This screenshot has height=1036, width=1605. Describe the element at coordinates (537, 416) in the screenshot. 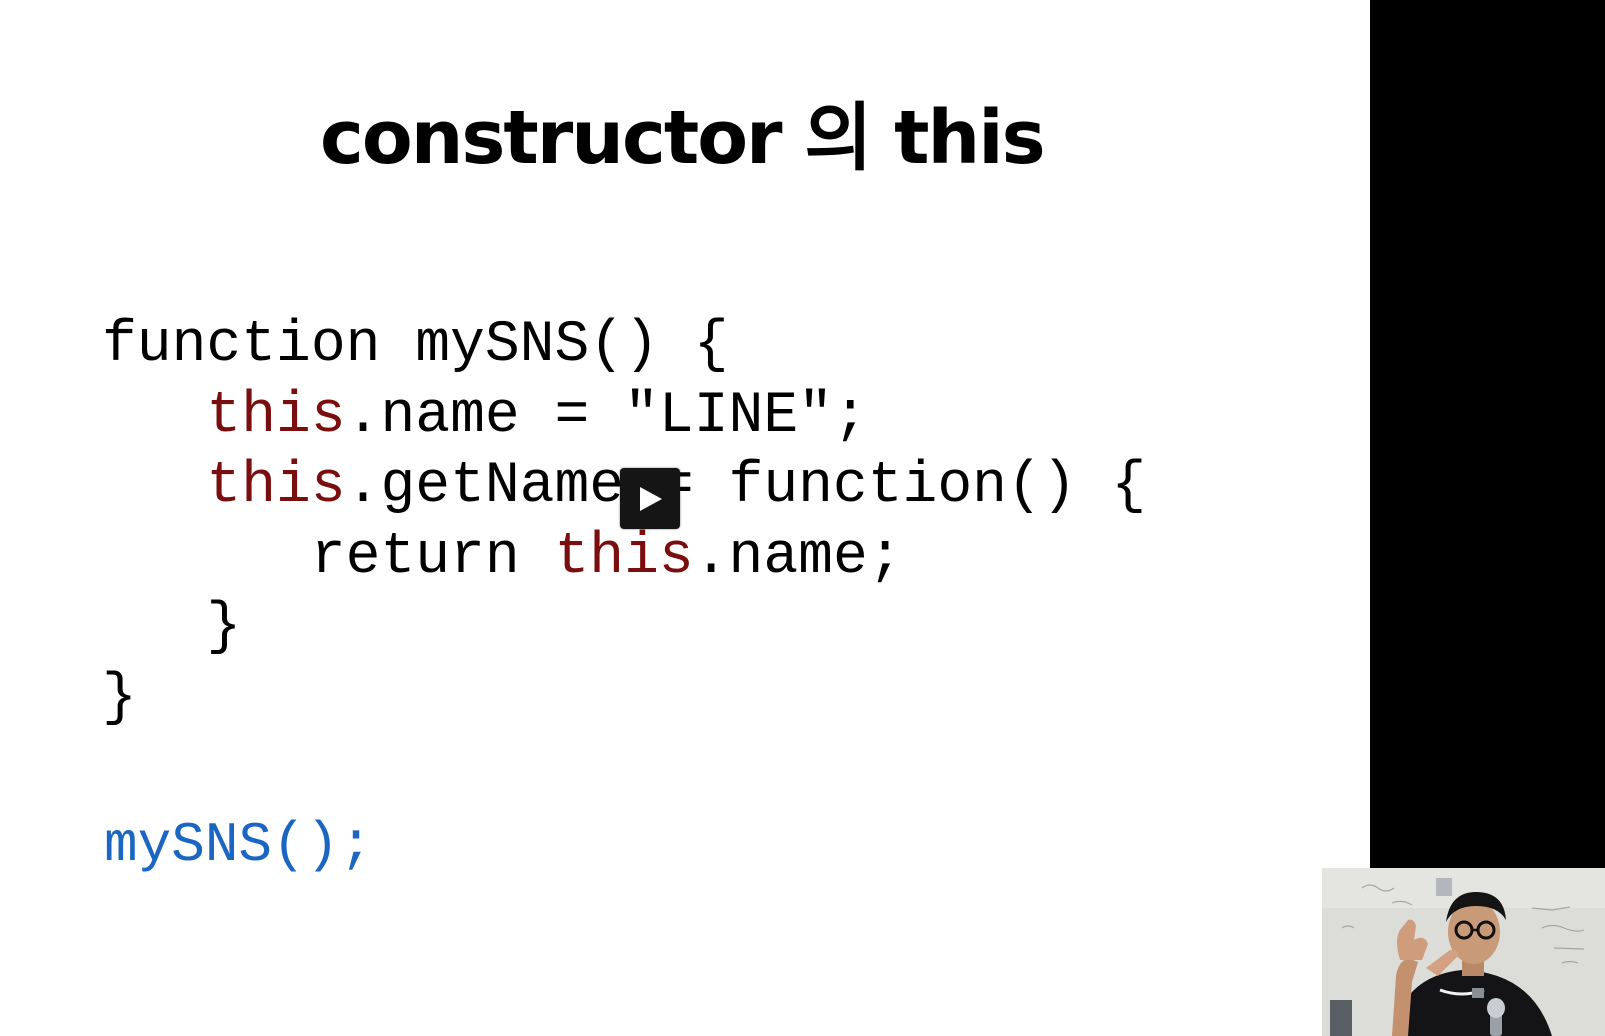

I see `code-line-2: this.name = "LINE";` at that location.